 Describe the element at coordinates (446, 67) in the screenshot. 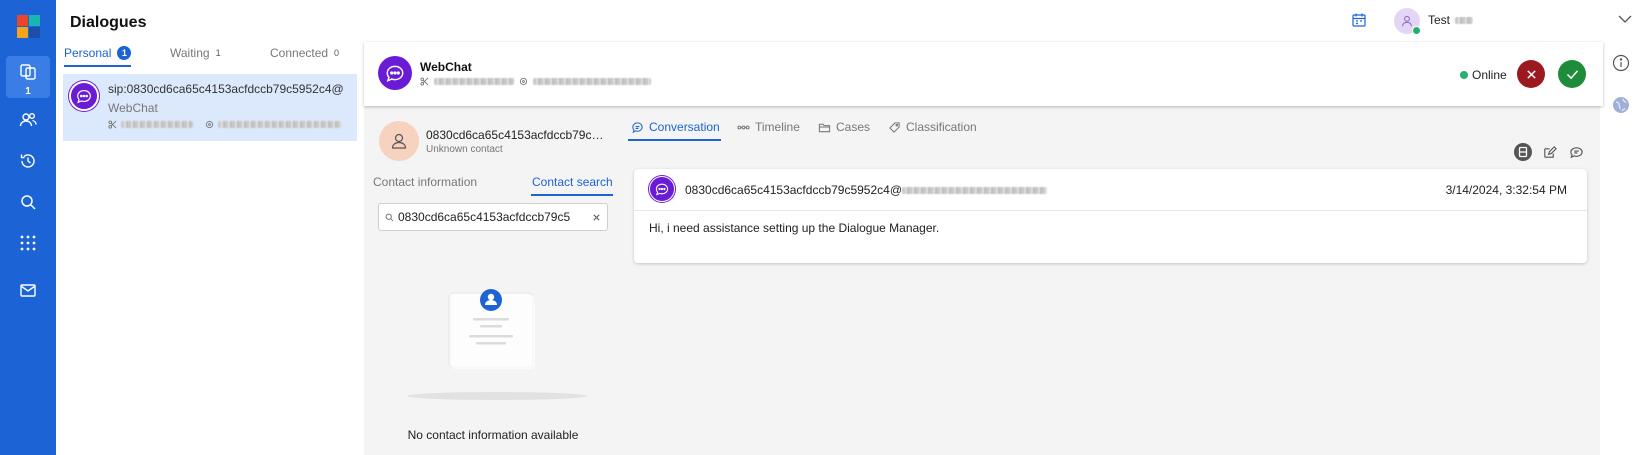

I see `conversation-title: WebChat` at that location.